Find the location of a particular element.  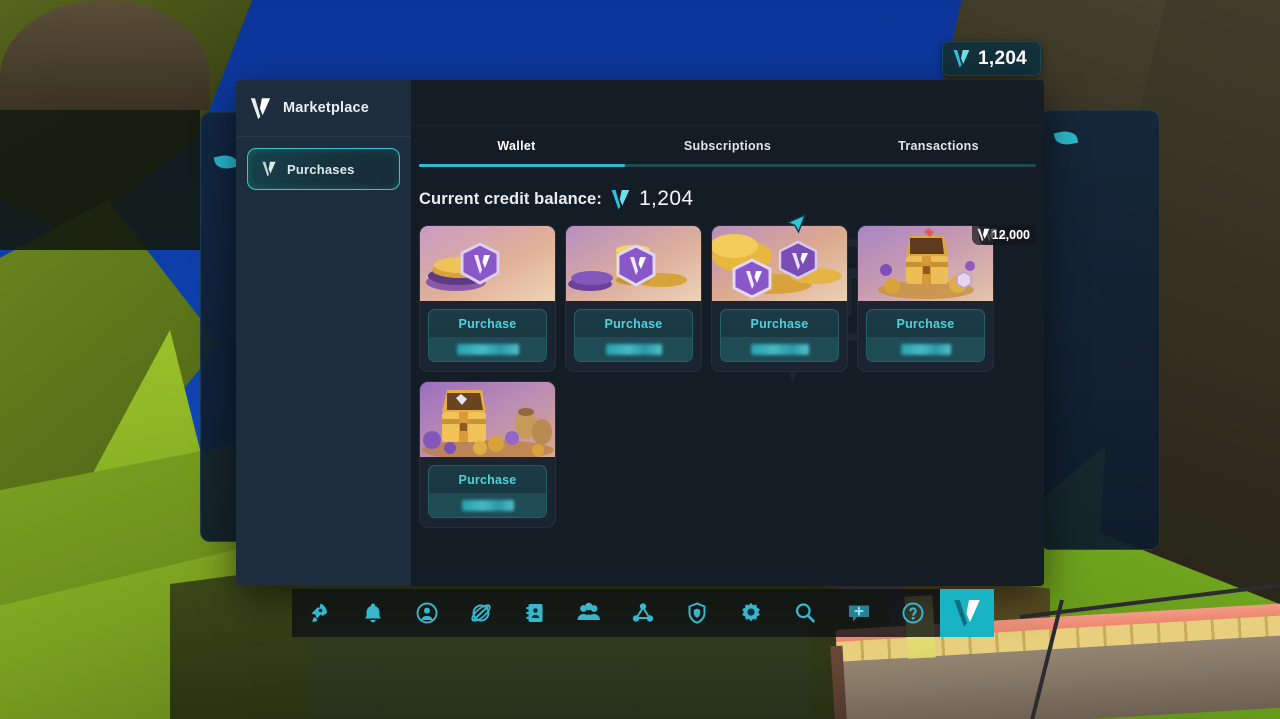

dock-button-help is located at coordinates (913, 613).